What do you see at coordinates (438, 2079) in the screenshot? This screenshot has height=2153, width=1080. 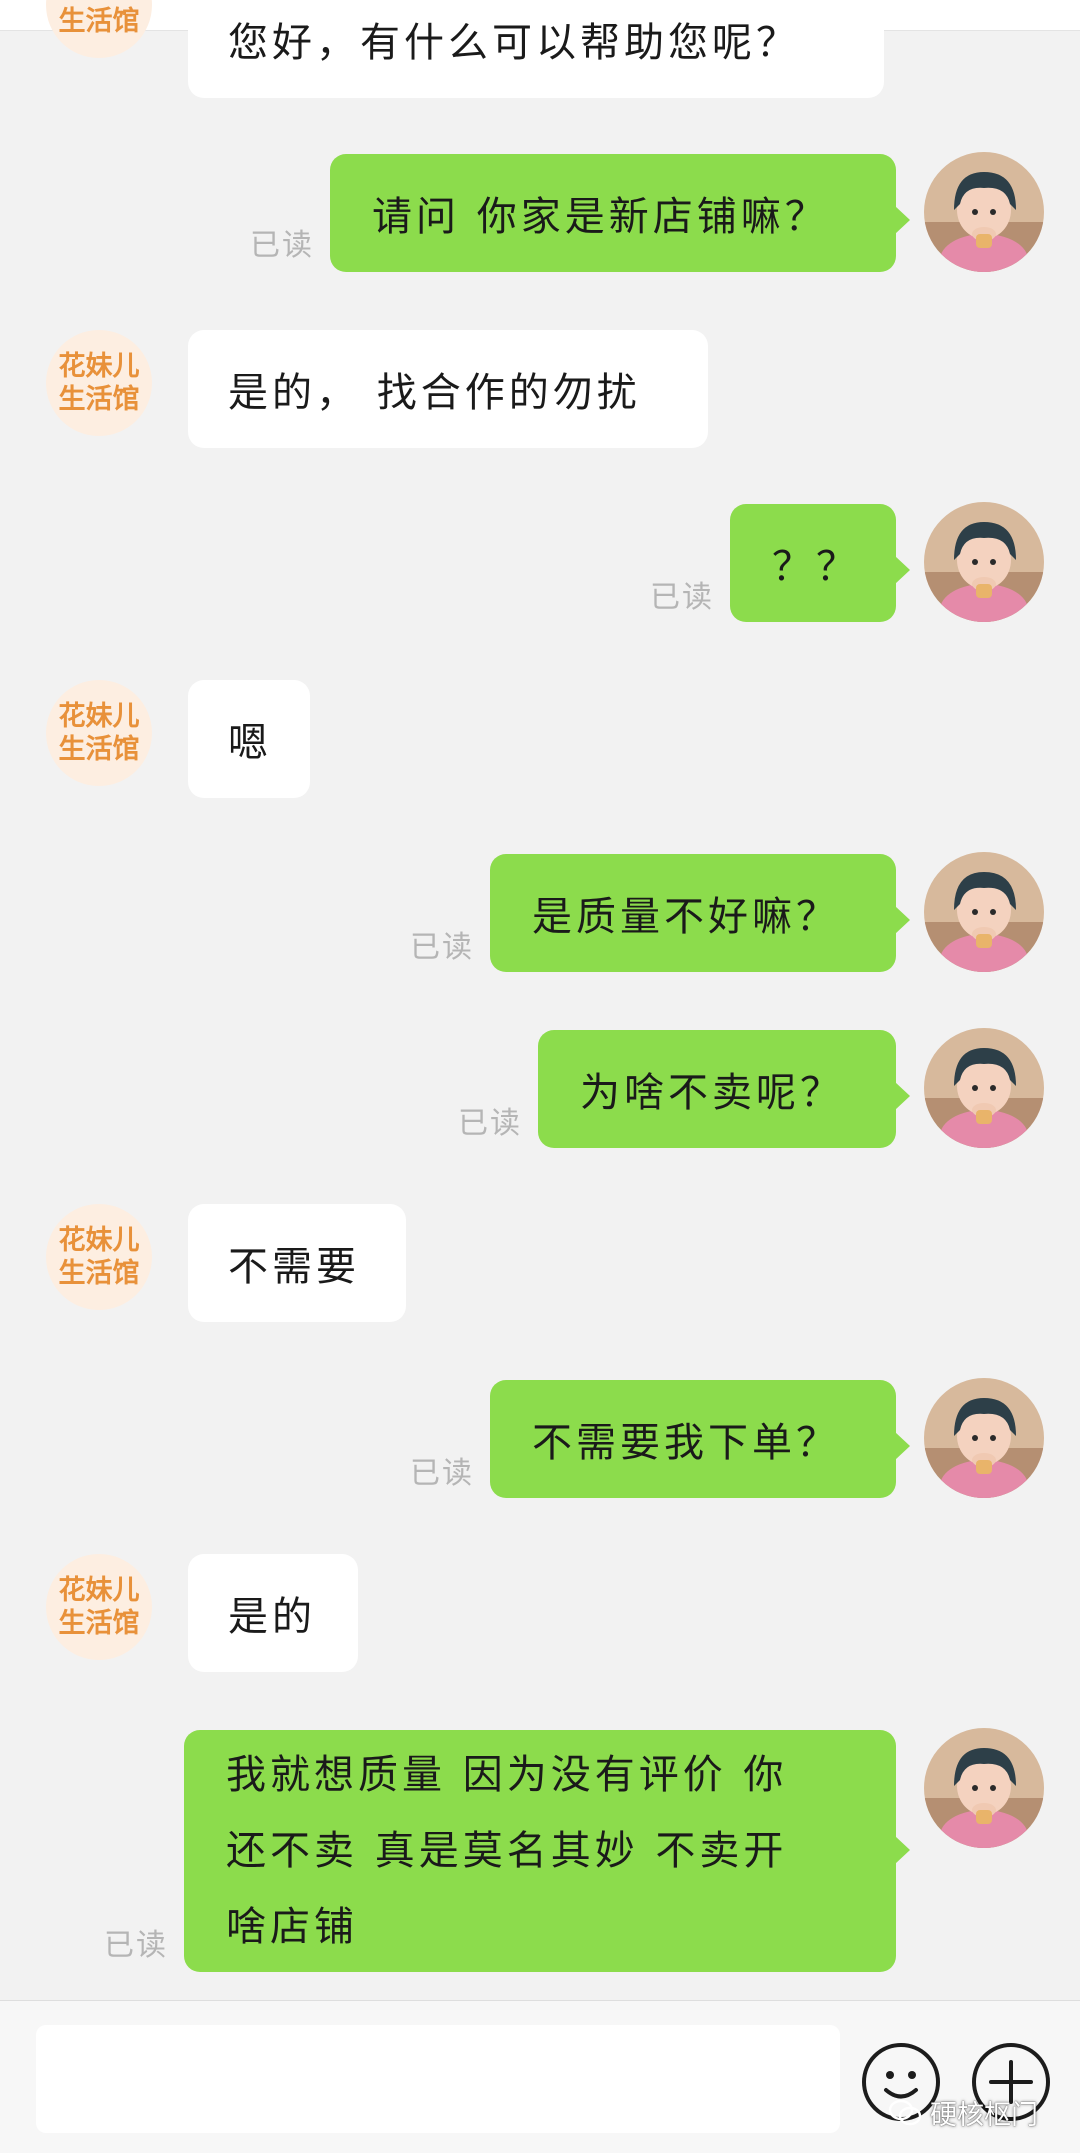 I see `message-input` at bounding box center [438, 2079].